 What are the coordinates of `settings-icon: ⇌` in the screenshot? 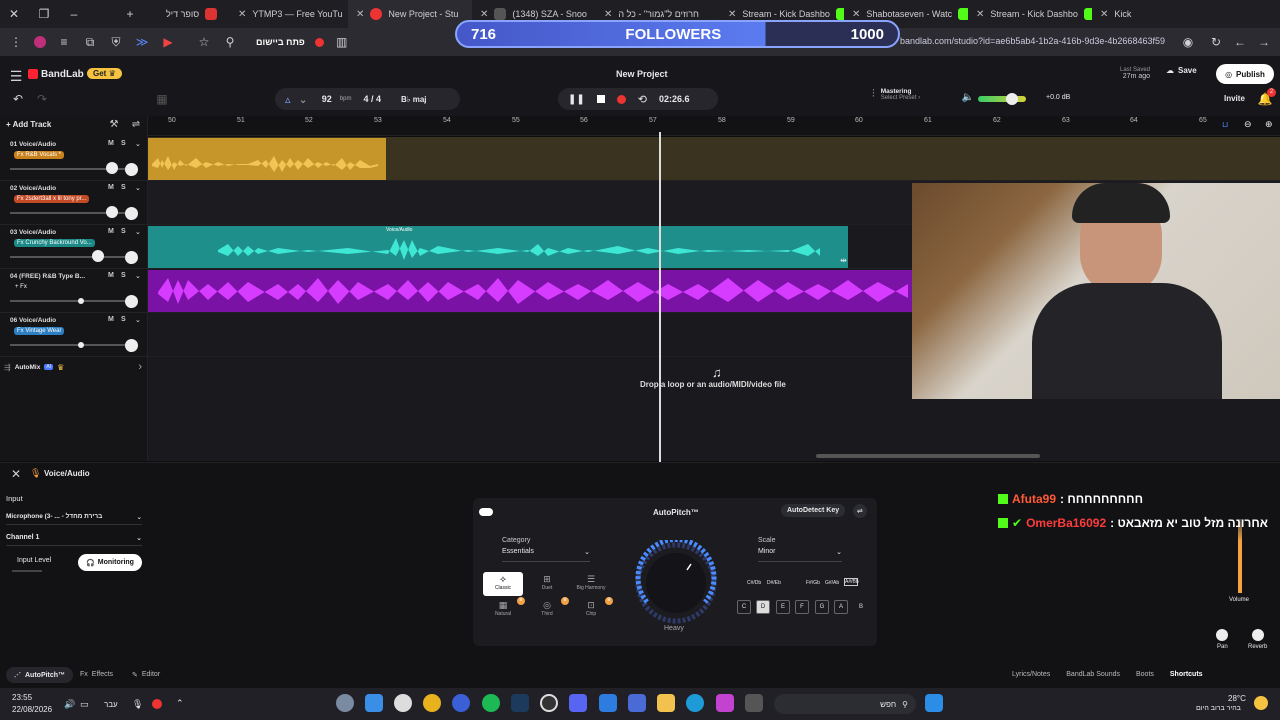 It's located at (136, 124).